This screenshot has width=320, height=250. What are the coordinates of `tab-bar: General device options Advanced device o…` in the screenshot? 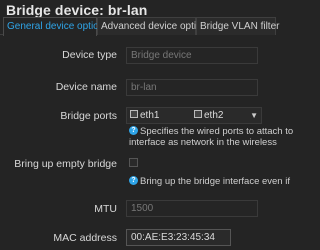 It's located at (139, 26).